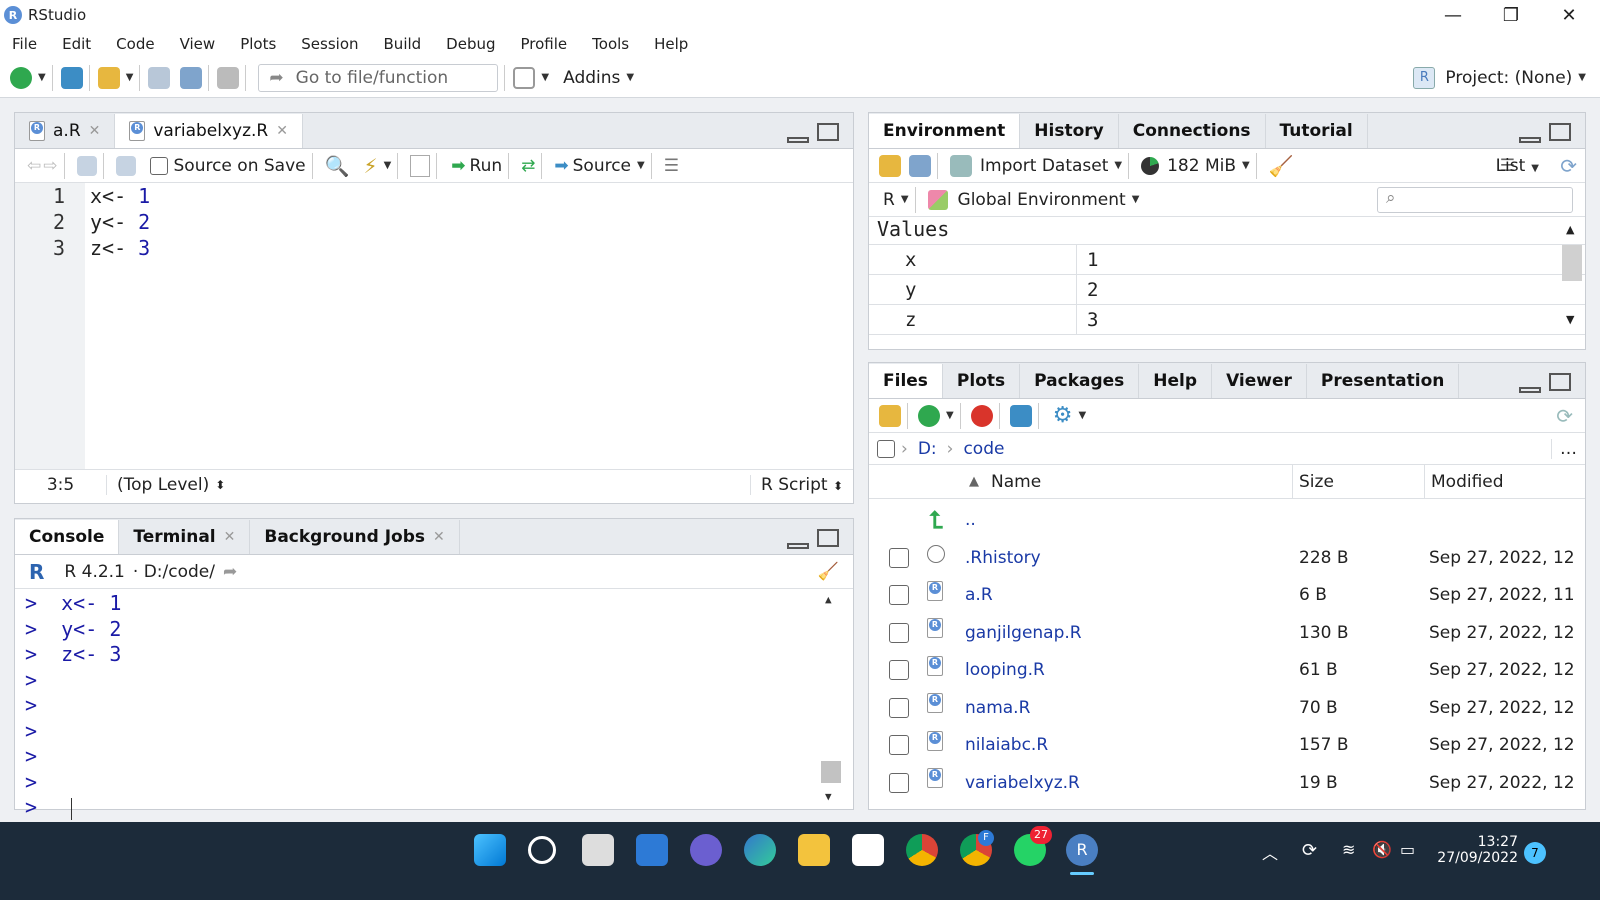 This screenshot has width=1600, height=900. What do you see at coordinates (420, 165) in the screenshot?
I see `compile-report-icon` at bounding box center [420, 165].